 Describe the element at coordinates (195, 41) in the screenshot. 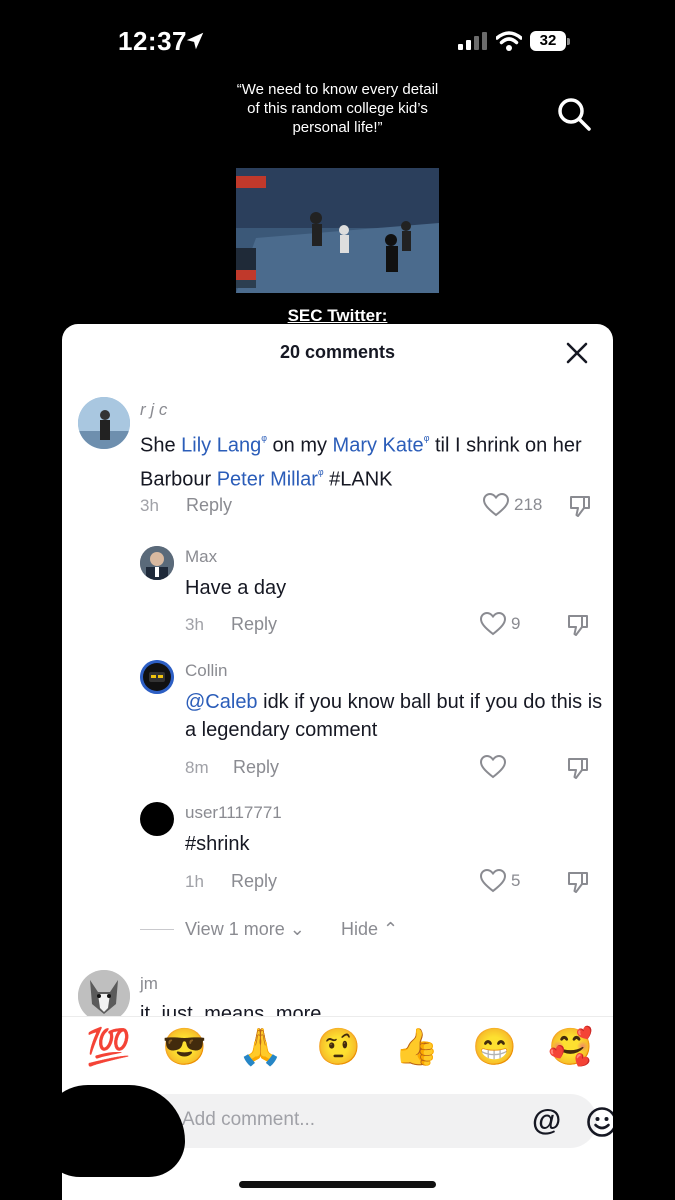

I see `location-arrow-icon` at that location.